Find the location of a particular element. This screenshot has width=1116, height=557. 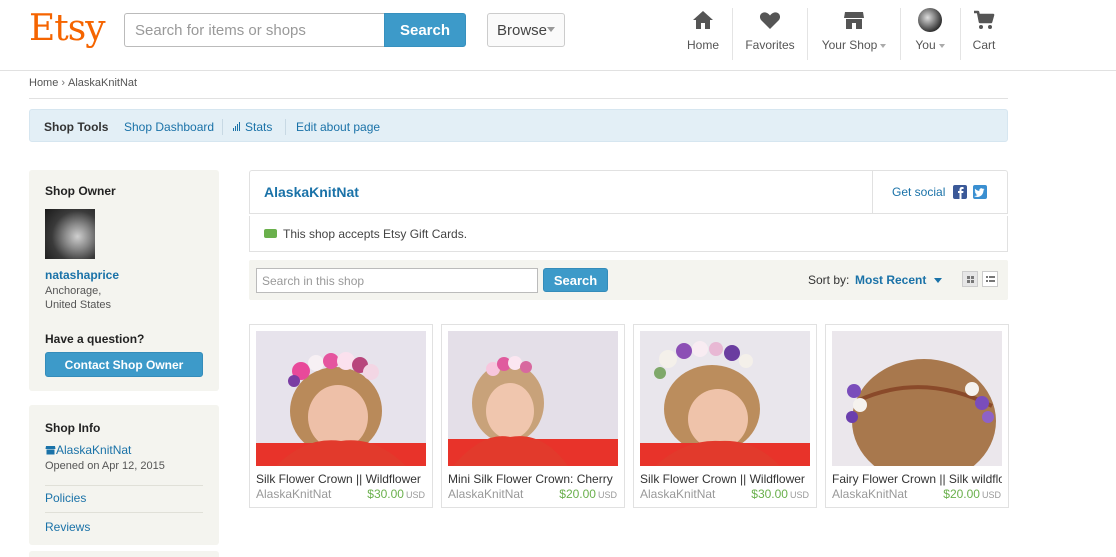

nav-you-text: You is located at coordinates (925, 45).